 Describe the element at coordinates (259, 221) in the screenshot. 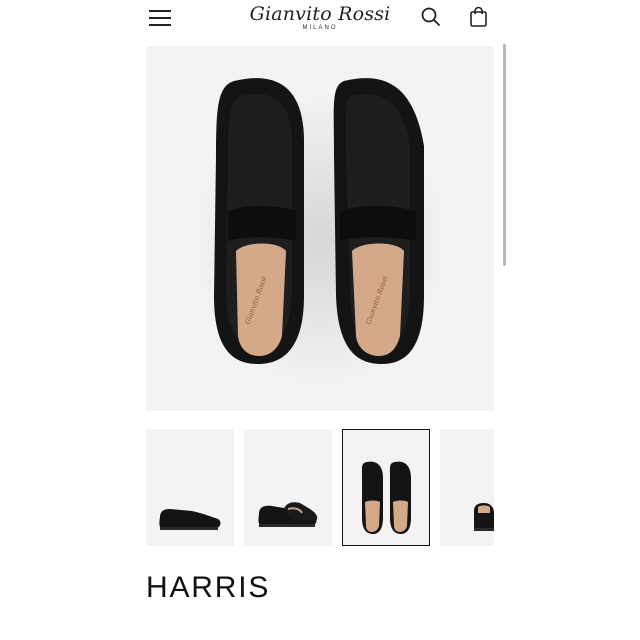

I see `left-loafer: Gianvito Rossi` at that location.